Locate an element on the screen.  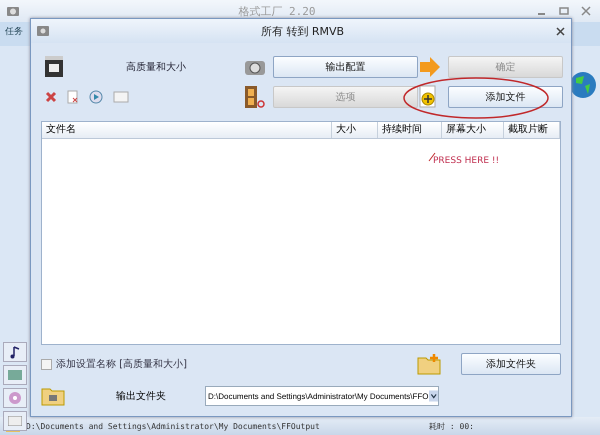
annotation-text: PRESS HERE !! is located at coordinates (466, 161).